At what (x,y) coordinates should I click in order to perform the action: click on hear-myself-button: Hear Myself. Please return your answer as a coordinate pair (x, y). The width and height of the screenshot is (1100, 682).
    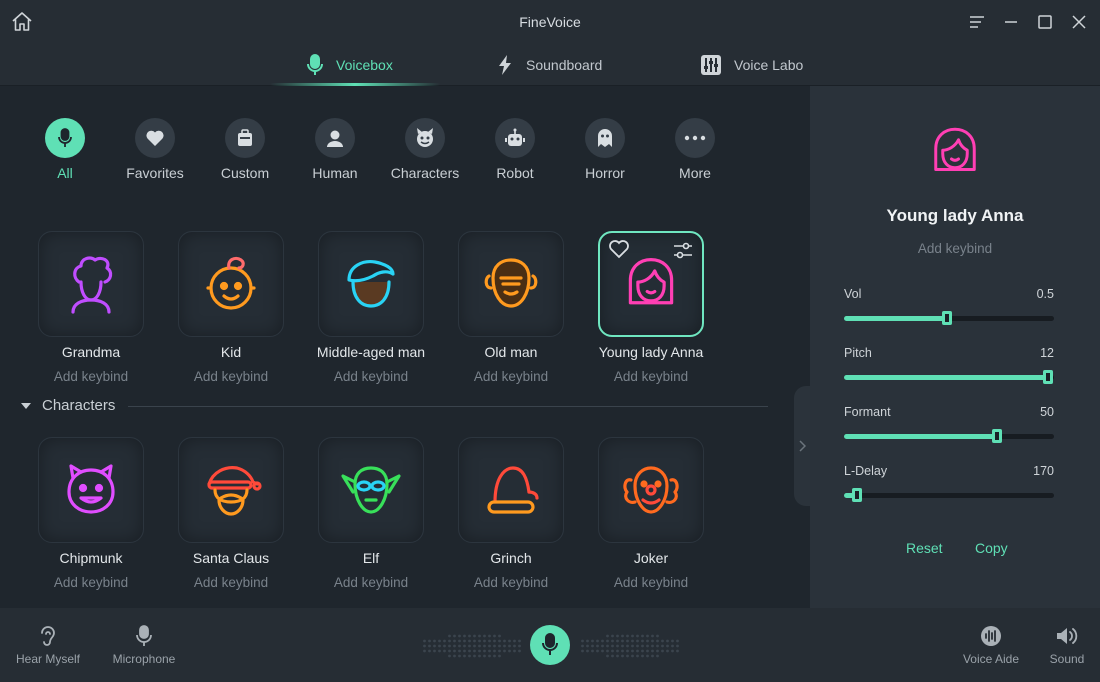
    Looking at the image, I should click on (48, 645).